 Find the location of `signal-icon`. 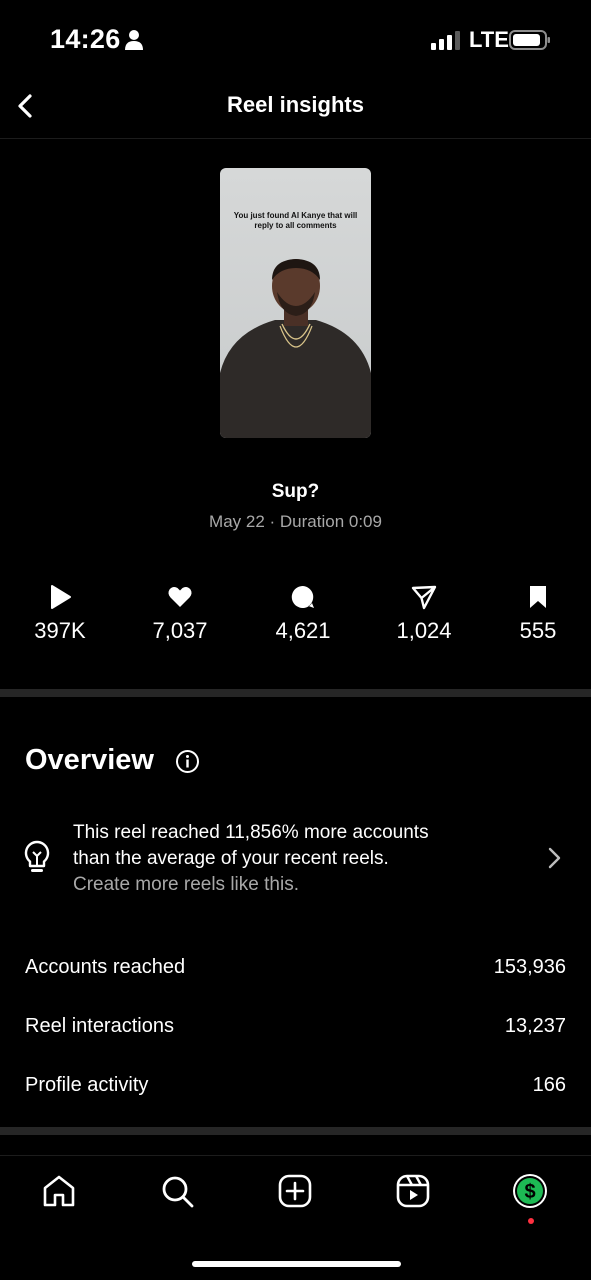

signal-icon is located at coordinates (445, 40).